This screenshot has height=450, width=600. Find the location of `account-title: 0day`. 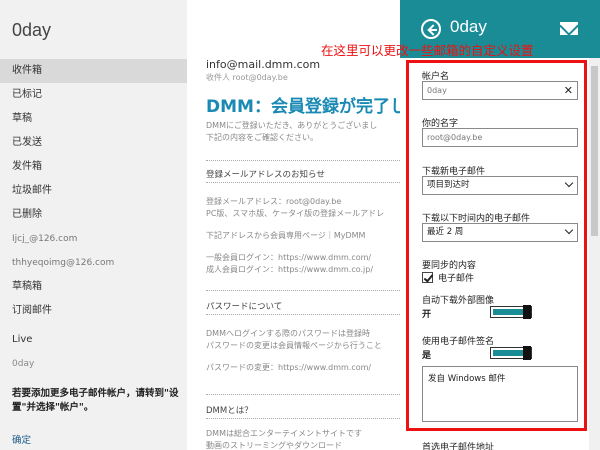

account-title: 0day is located at coordinates (32, 30).